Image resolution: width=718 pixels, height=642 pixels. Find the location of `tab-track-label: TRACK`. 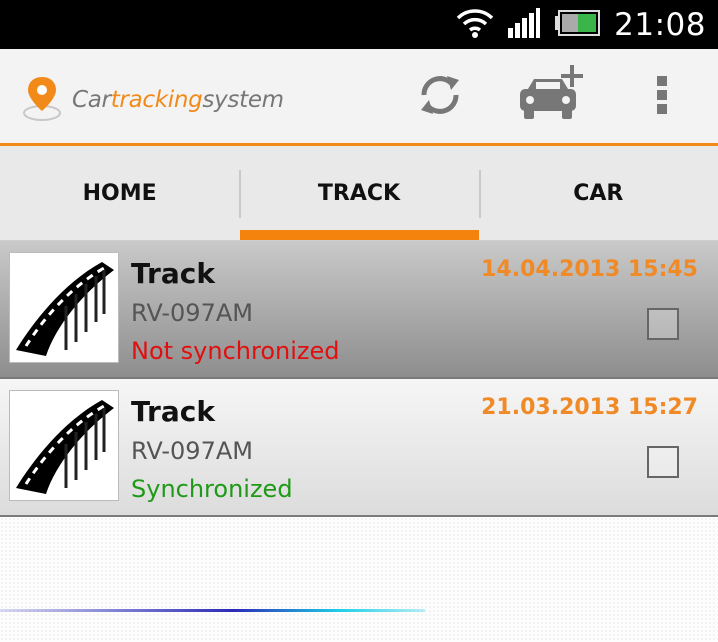

tab-track-label: TRACK is located at coordinates (359, 193).